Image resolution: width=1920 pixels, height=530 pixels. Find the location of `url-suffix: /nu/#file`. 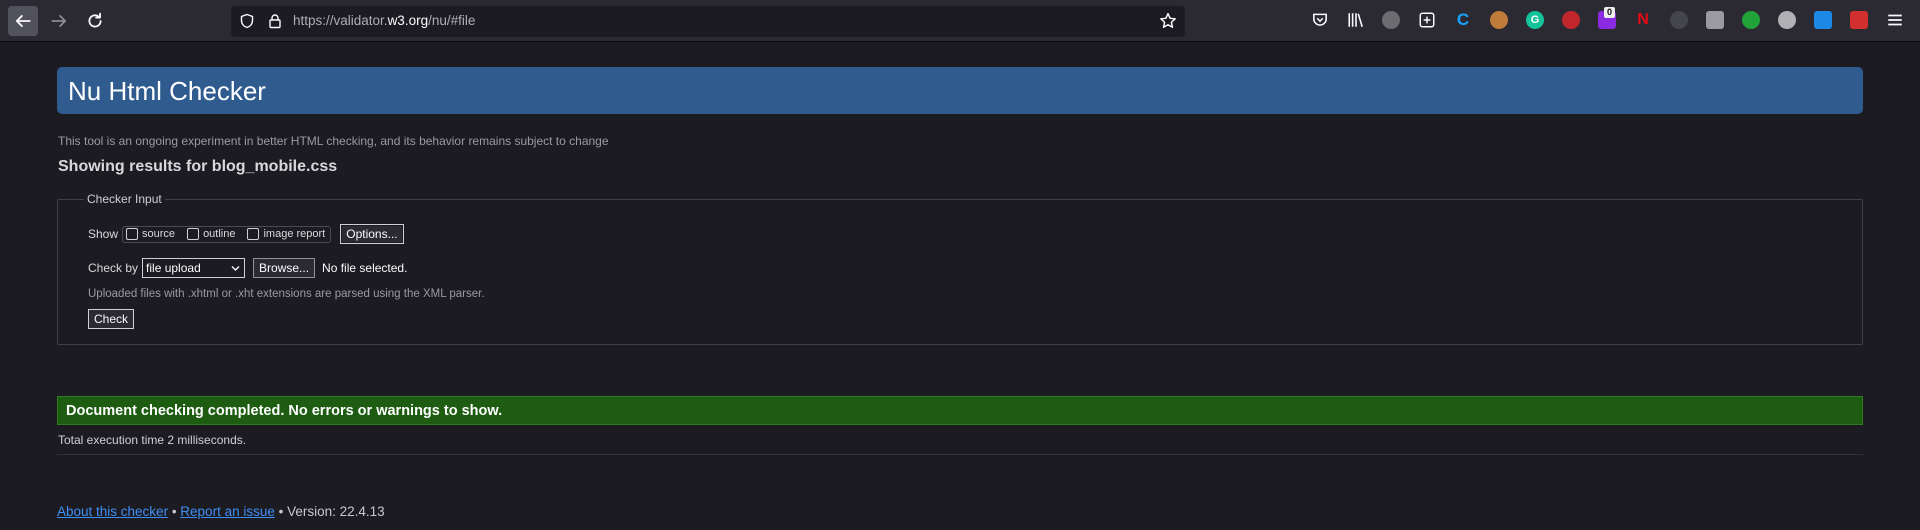

url-suffix: /nu/#file is located at coordinates (452, 20).